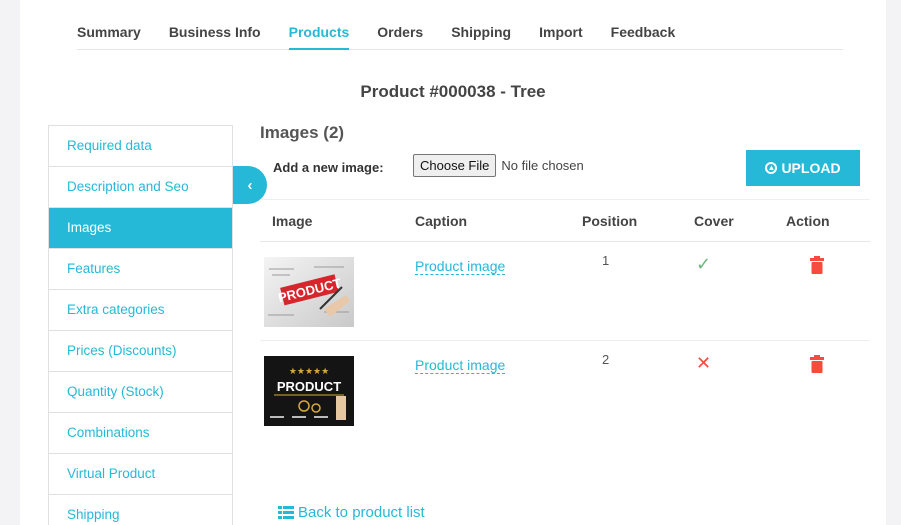 This screenshot has width=901, height=525. What do you see at coordinates (498, 165) in the screenshot?
I see `file-input: Choose File No file chosen` at bounding box center [498, 165].